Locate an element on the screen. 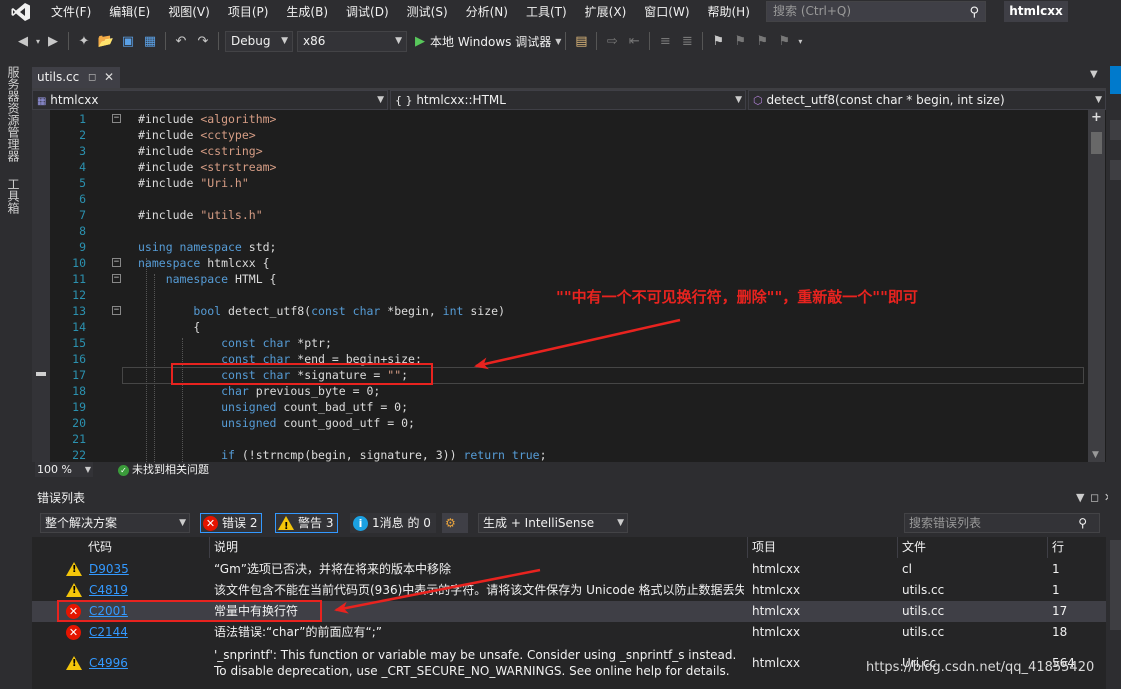  annotation-arrow-to-error is located at coordinates (437, 591).